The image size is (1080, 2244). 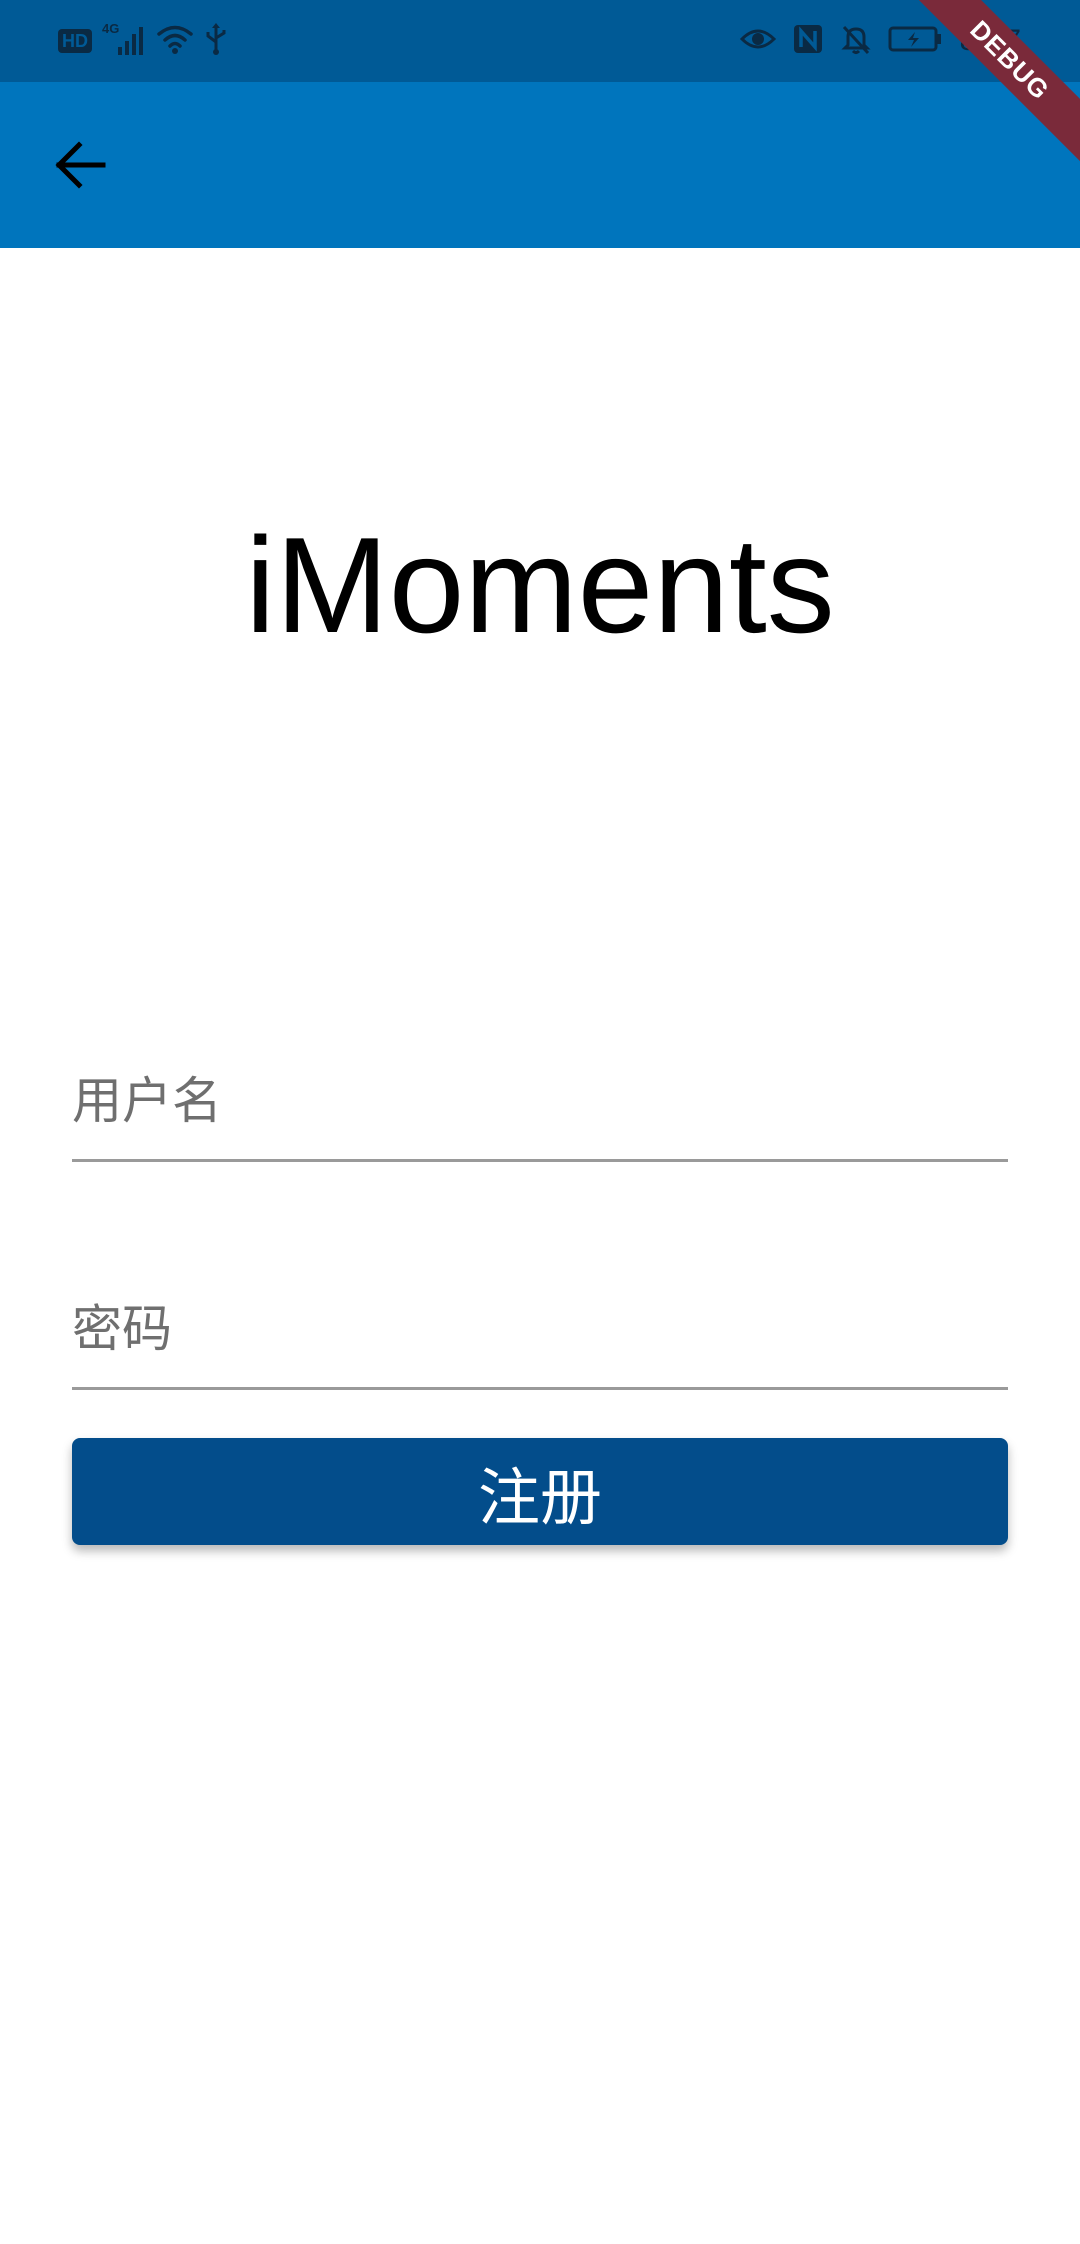 What do you see at coordinates (175, 41) in the screenshot?
I see `wifi-icon` at bounding box center [175, 41].